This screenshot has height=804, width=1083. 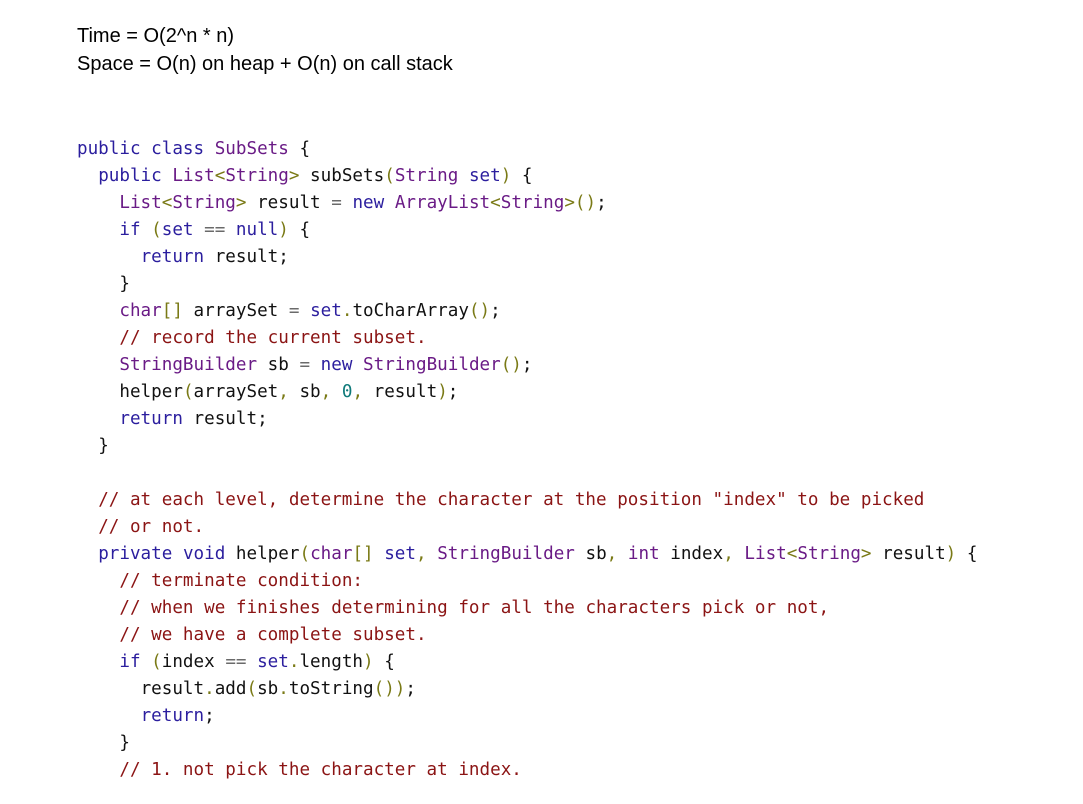 What do you see at coordinates (527, 527) in the screenshot?
I see `code-line: // or not.` at bounding box center [527, 527].